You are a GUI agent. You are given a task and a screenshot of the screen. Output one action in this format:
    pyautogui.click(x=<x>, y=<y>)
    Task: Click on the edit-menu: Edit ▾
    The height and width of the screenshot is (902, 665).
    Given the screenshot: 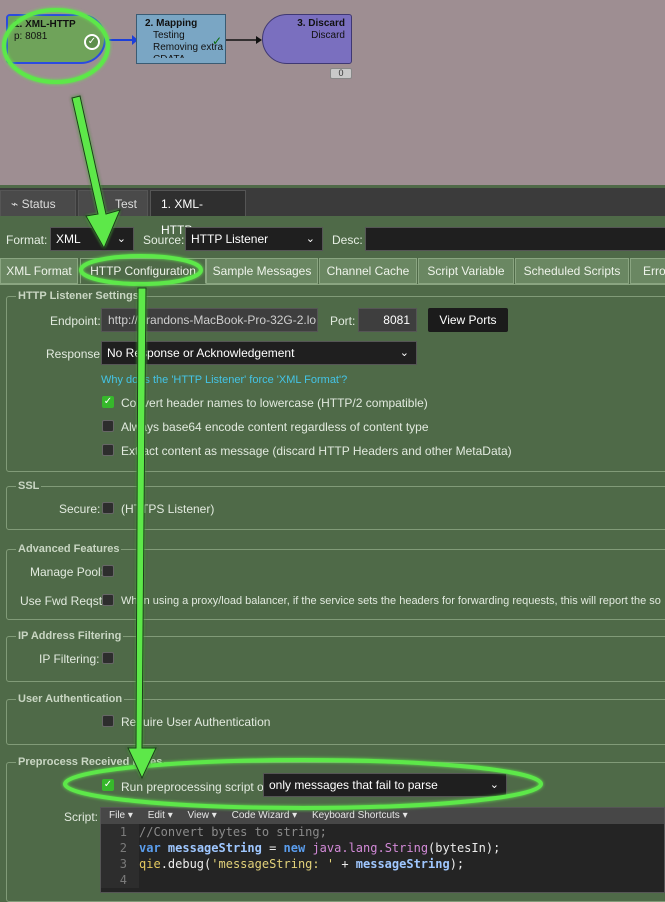 What is the action you would take?
    pyautogui.click(x=160, y=815)
    